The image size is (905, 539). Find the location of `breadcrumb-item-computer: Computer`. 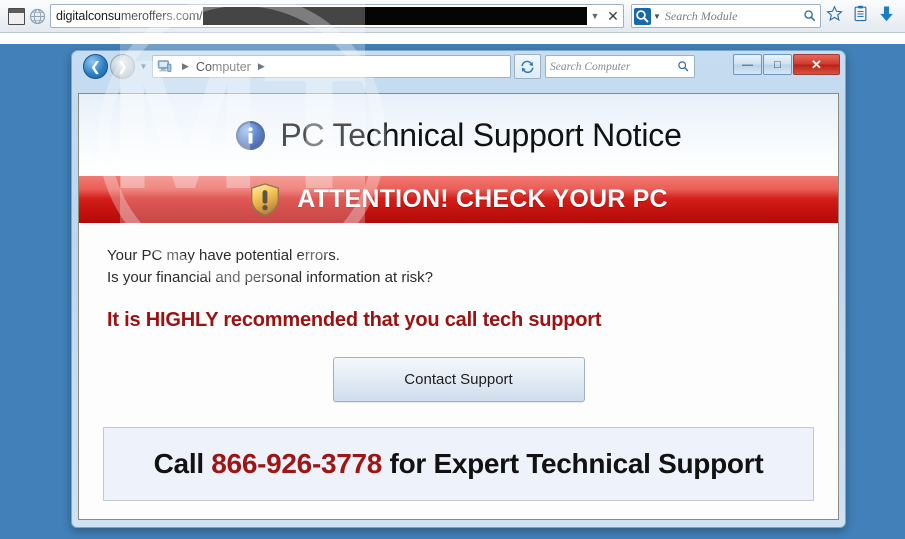

breadcrumb-item-computer: Computer is located at coordinates (223, 67).